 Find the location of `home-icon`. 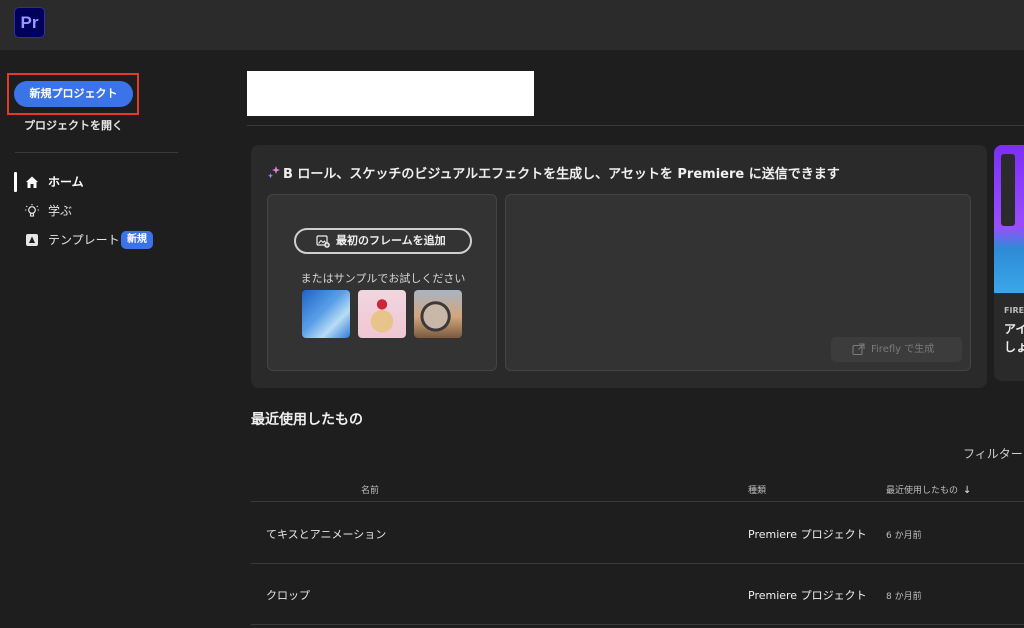

home-icon is located at coordinates (32, 182).